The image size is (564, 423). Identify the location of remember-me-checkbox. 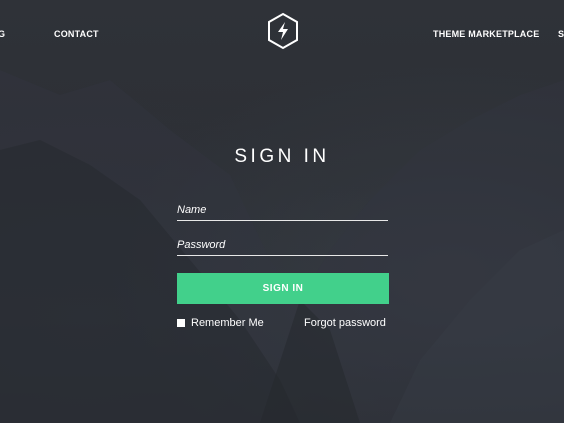
(181, 323).